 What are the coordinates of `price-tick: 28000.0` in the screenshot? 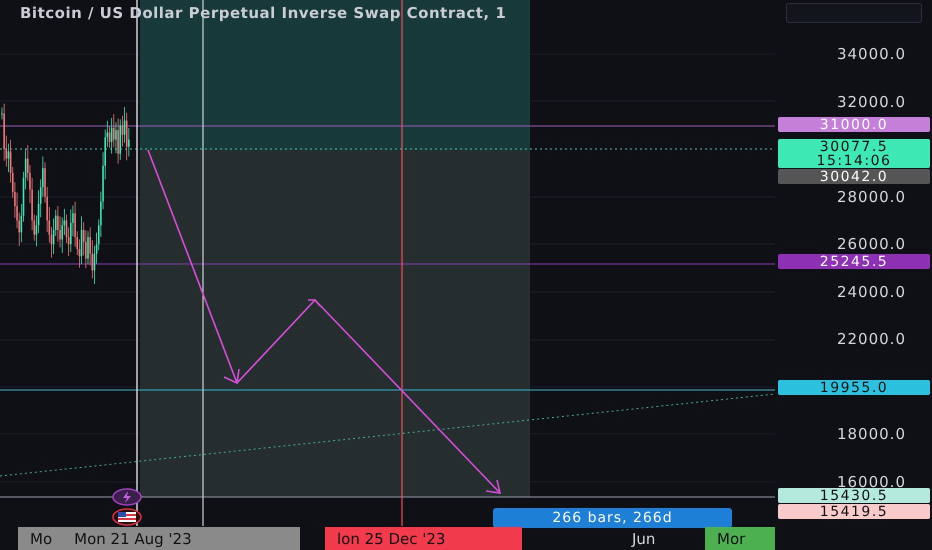 It's located at (871, 197).